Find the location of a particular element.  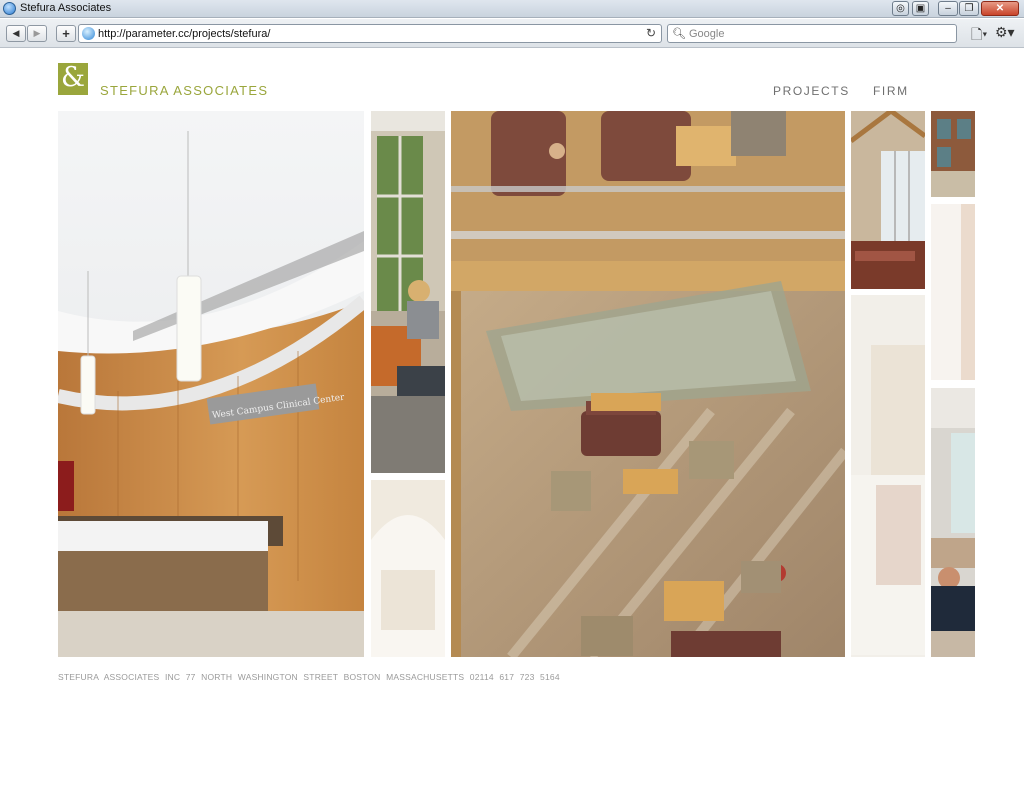

nav-projects: PROJECTS is located at coordinates (811, 91).